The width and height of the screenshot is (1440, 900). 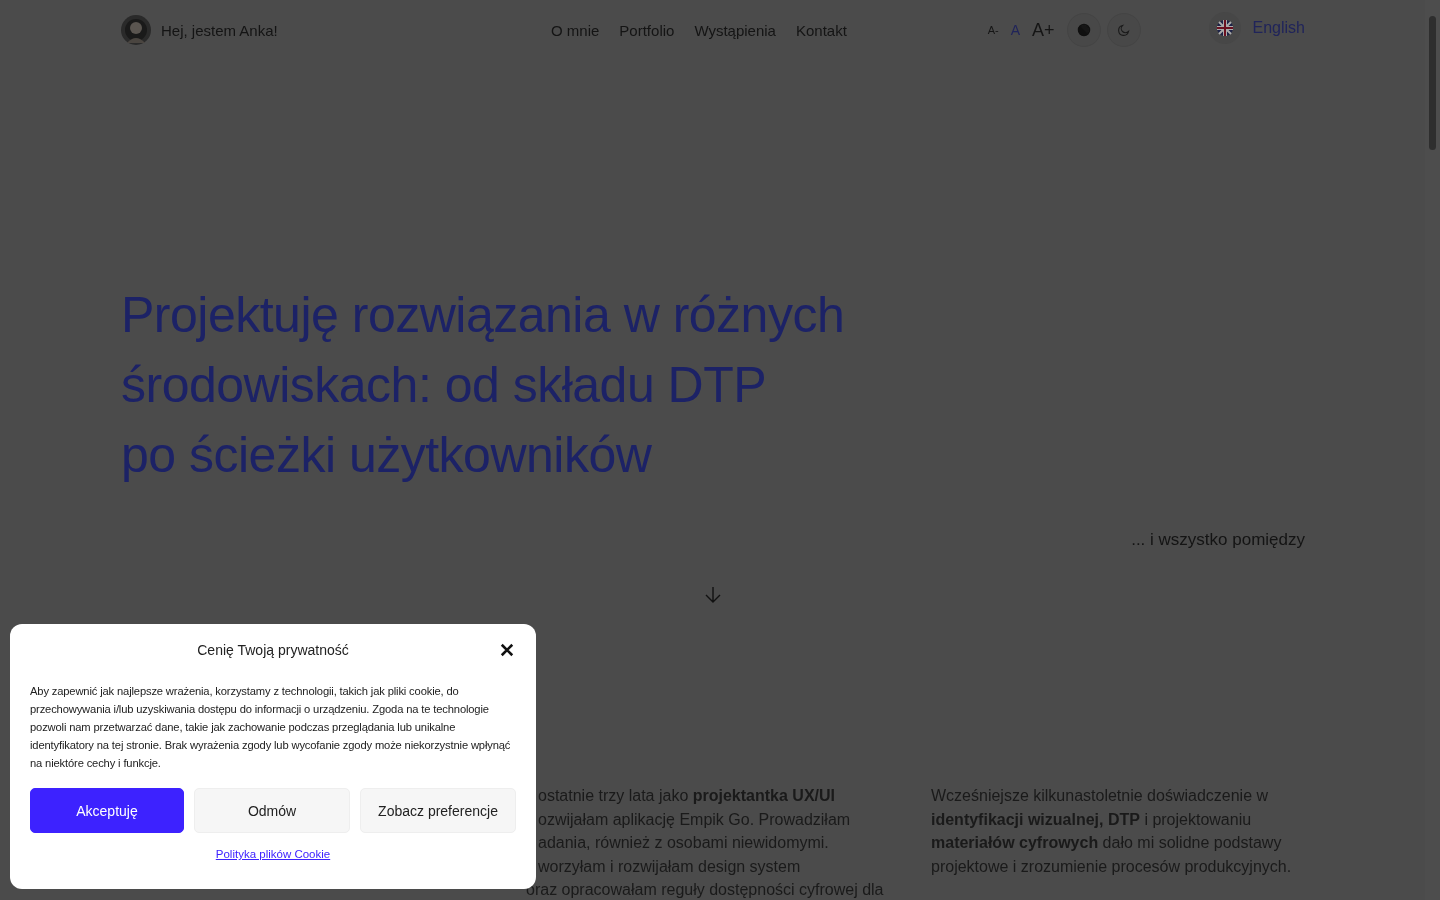 I want to click on dialog-button: Odmów, so click(x=272, y=810).